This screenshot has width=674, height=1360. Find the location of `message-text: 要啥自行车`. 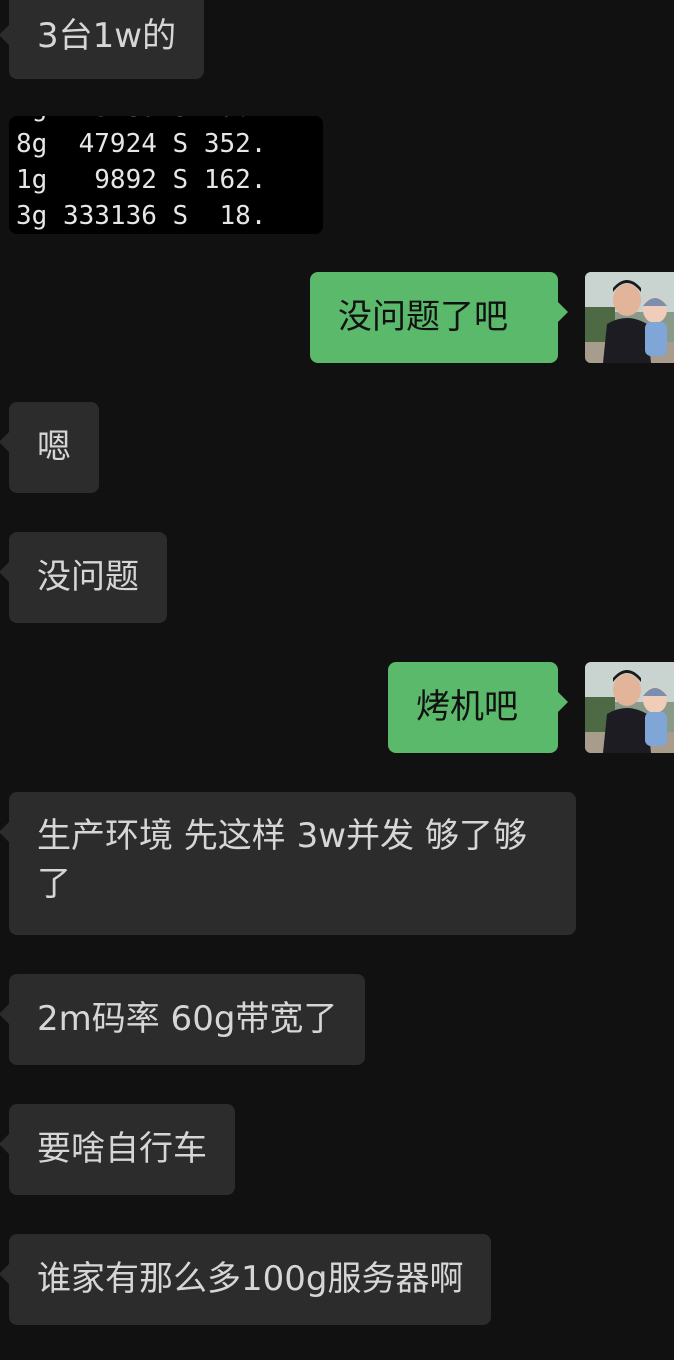

message-text: 要啥自行车 is located at coordinates (122, 1149).